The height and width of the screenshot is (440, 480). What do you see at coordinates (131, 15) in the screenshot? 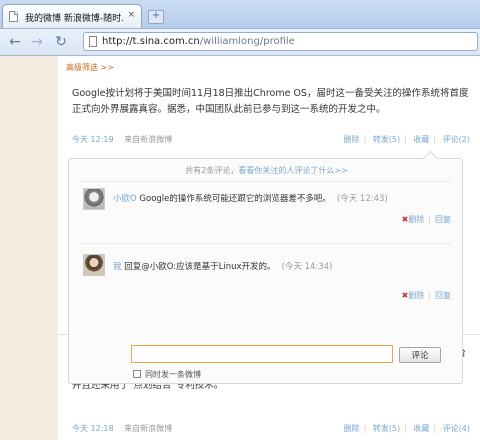
I see `close-icon: ×` at bounding box center [131, 15].